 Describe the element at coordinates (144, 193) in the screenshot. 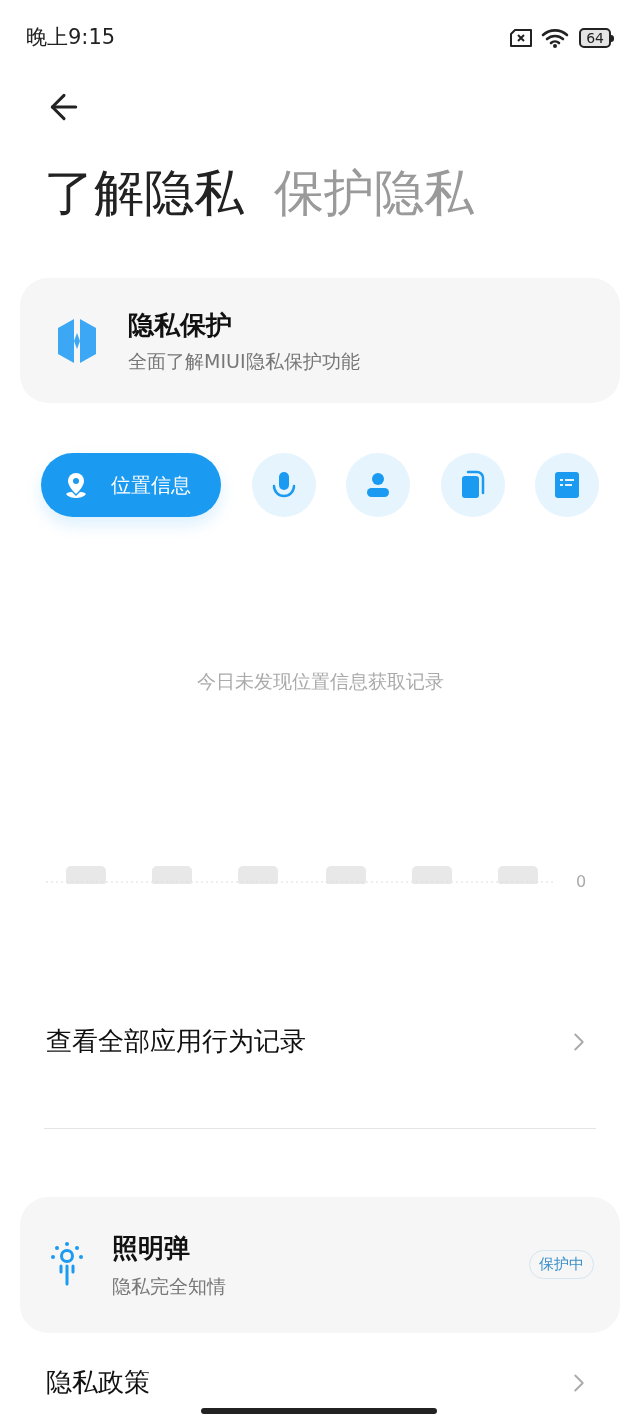

I see `header-tab: 了解隐私` at that location.